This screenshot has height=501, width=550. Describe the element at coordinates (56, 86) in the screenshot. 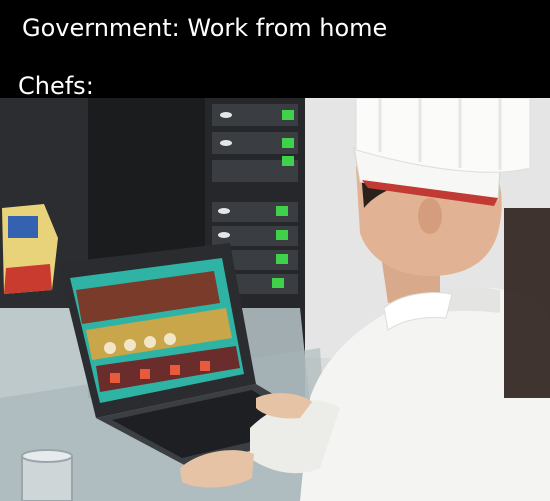

I see `caption-bottom: Chefs:` at that location.